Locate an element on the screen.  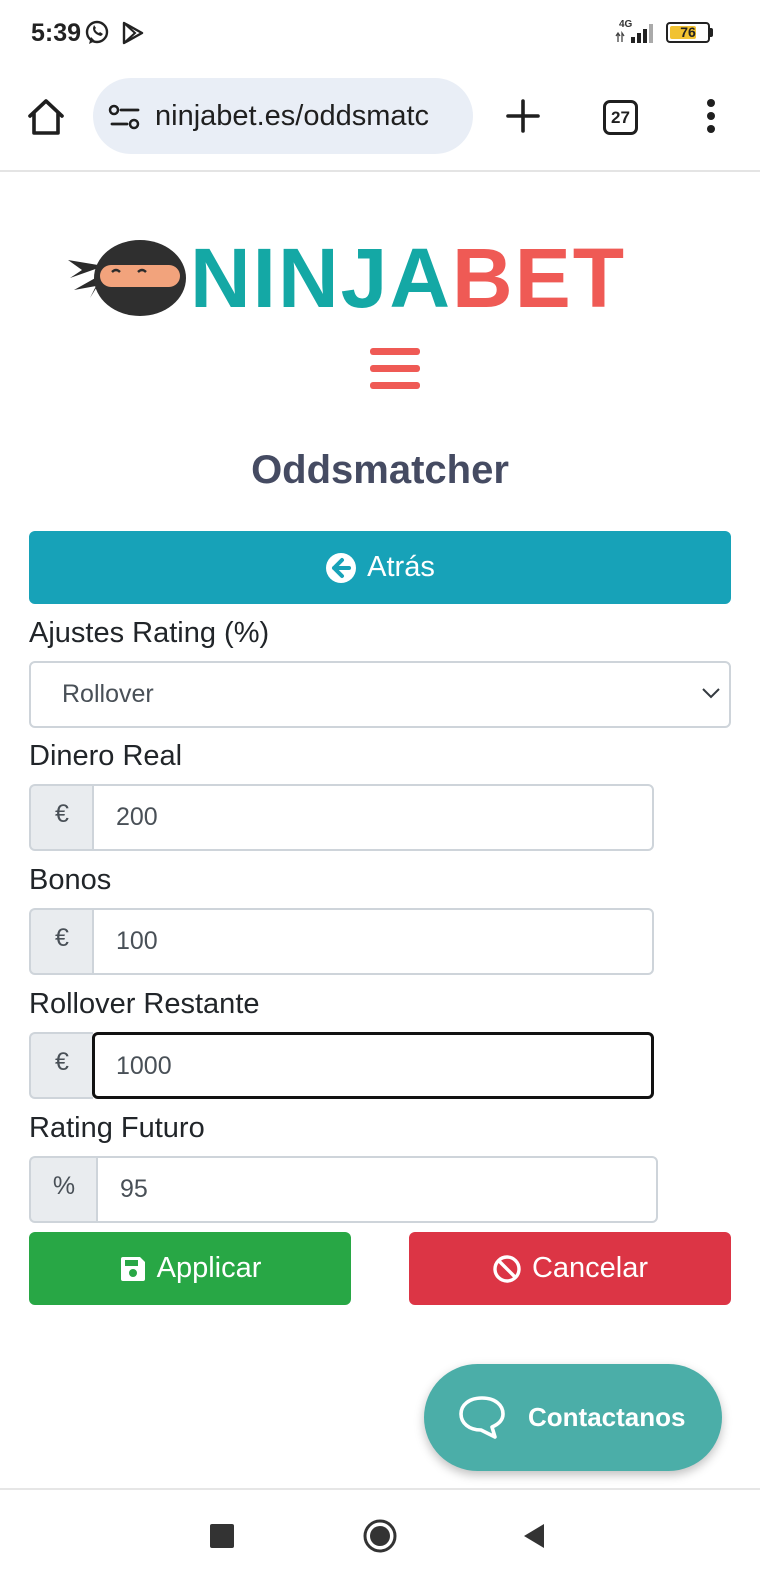
cancel-button-label: Cancelar is located at coordinates (590, 1268).